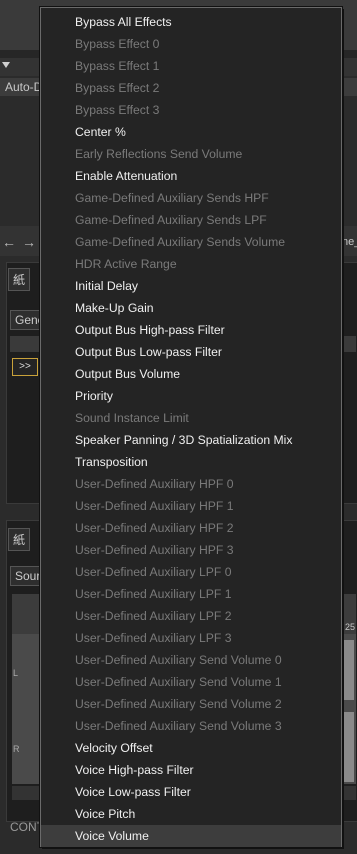  I want to click on add-property-button: >>, so click(25, 367).